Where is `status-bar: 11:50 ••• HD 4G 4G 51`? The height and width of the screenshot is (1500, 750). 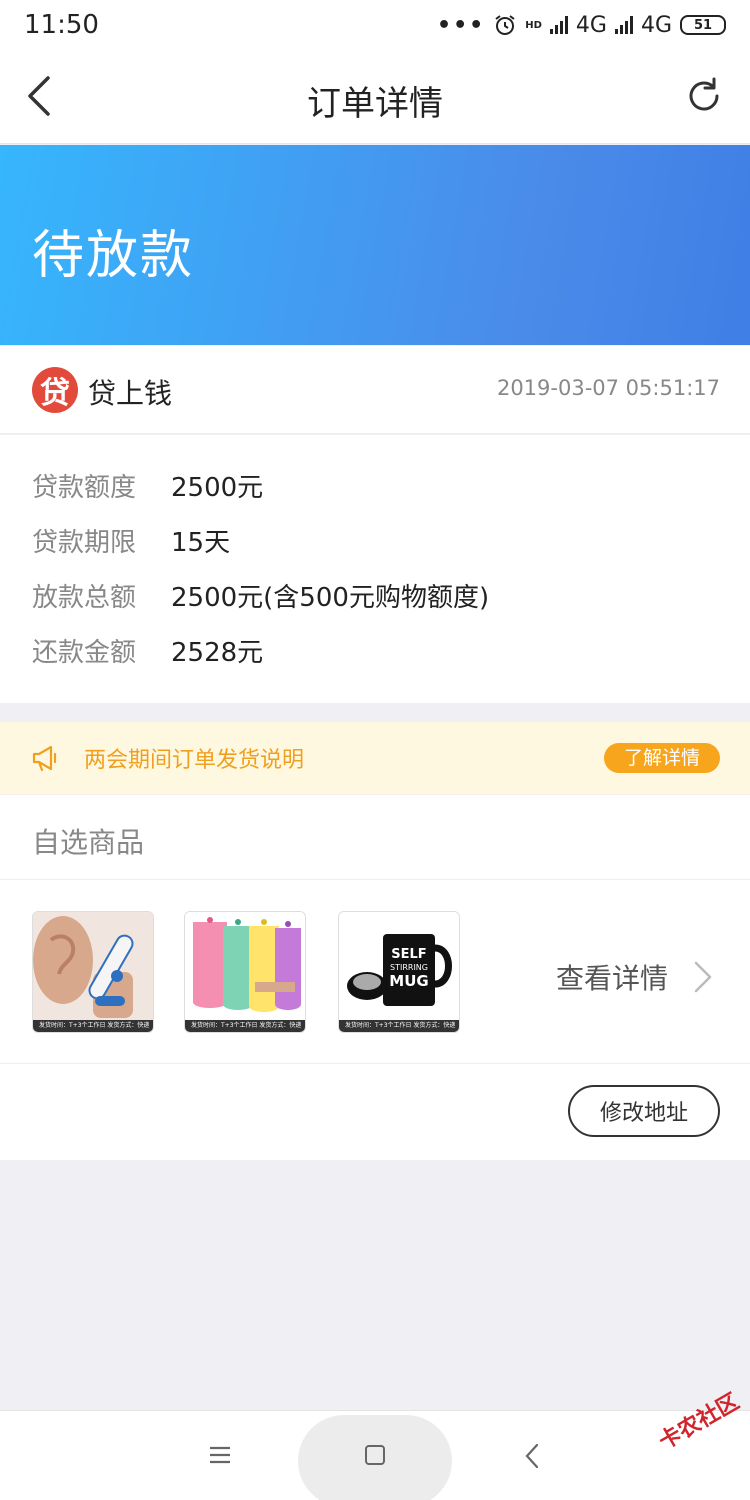
status-bar: 11:50 ••• HD 4G 4G 51 is located at coordinates (375, 25).